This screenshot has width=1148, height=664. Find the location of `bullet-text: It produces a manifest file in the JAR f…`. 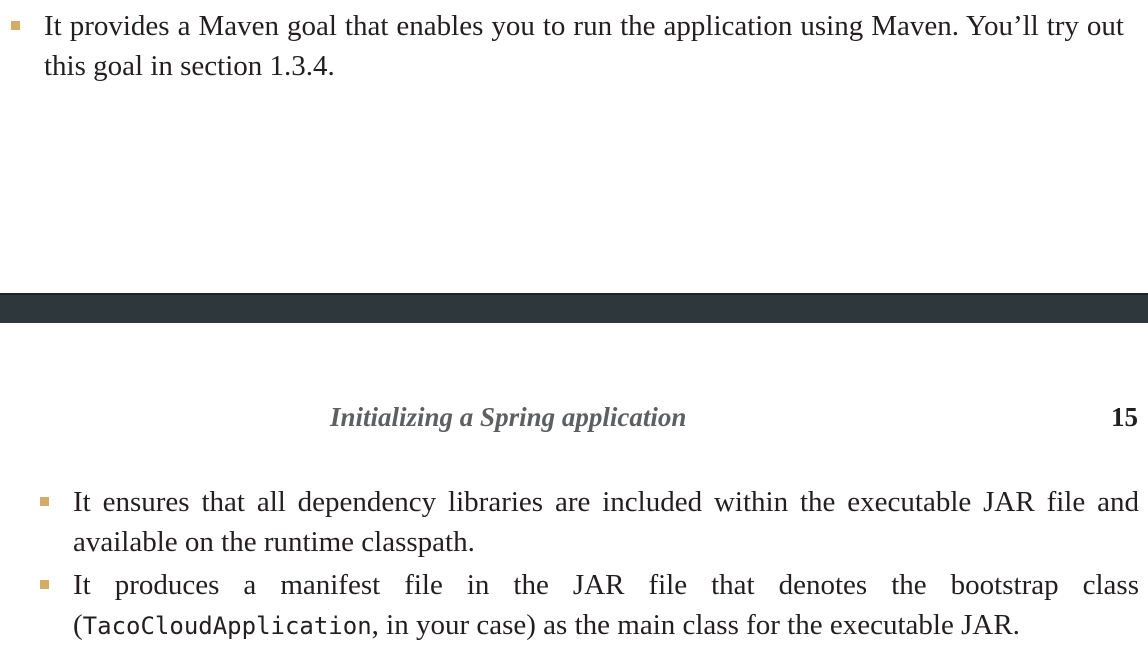

bullet-text: It produces a manifest file in the JAR f… is located at coordinates (606, 605).